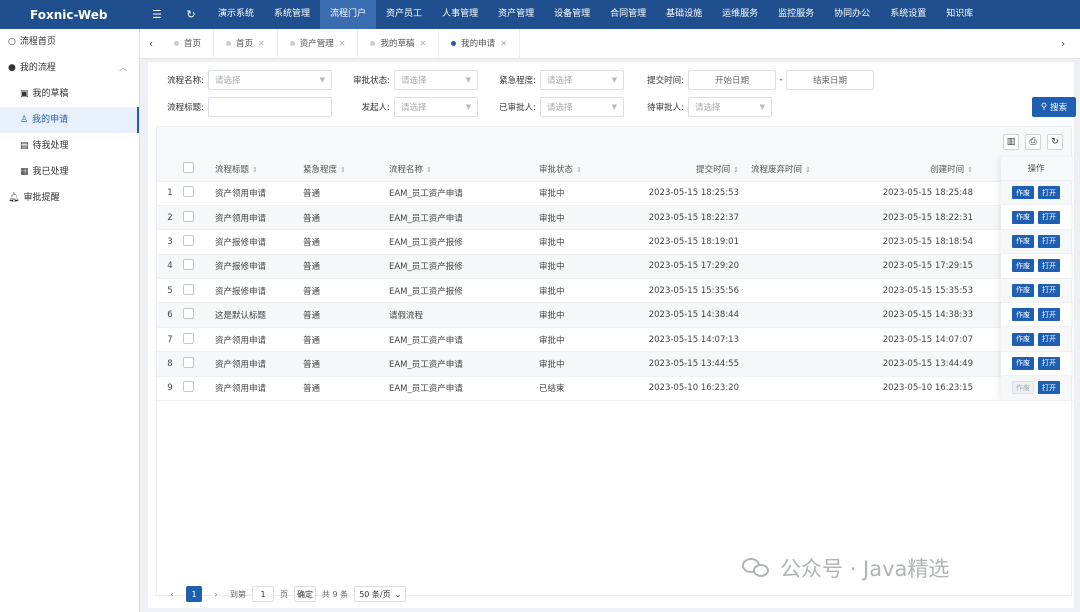 The image size is (1080, 612). I want to click on col-header-title: 流程标题 ⇕, so click(259, 169).